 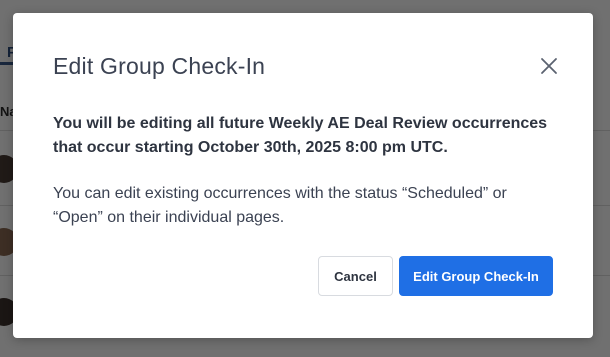 I want to click on close-icon, so click(x=549, y=66).